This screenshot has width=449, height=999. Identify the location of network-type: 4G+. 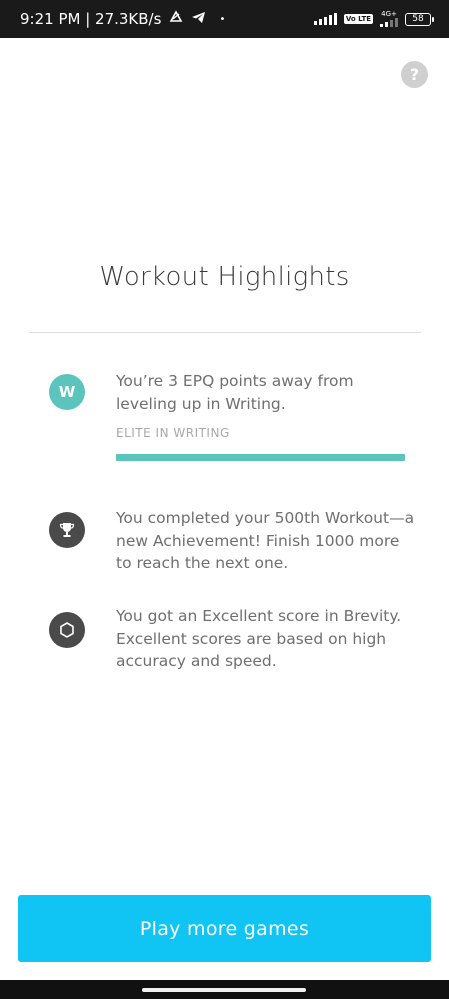
(389, 14).